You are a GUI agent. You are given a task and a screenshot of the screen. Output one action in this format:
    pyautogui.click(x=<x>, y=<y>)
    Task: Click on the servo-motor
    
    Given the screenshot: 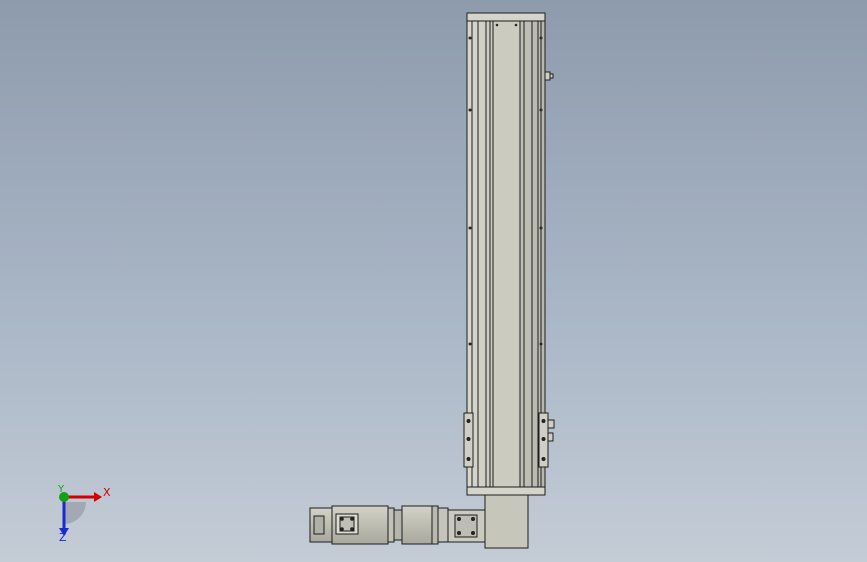 What is the action you would take?
    pyautogui.click(x=397, y=525)
    